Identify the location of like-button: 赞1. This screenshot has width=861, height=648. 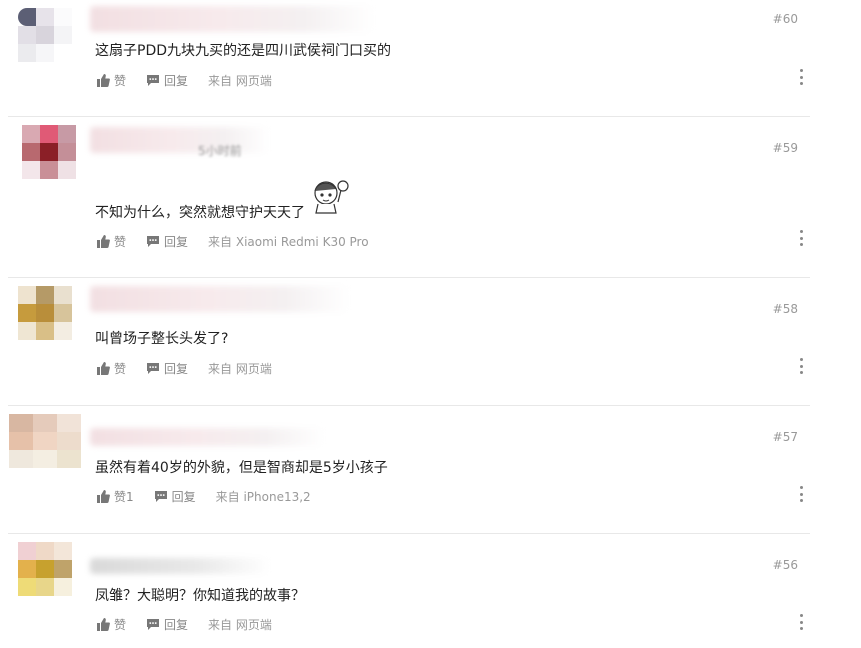
(115, 496).